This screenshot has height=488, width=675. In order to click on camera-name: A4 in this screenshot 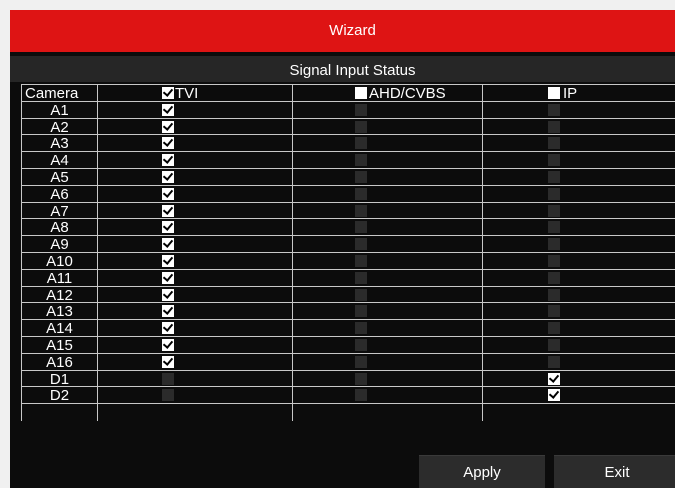, I will do `click(59, 161)`.